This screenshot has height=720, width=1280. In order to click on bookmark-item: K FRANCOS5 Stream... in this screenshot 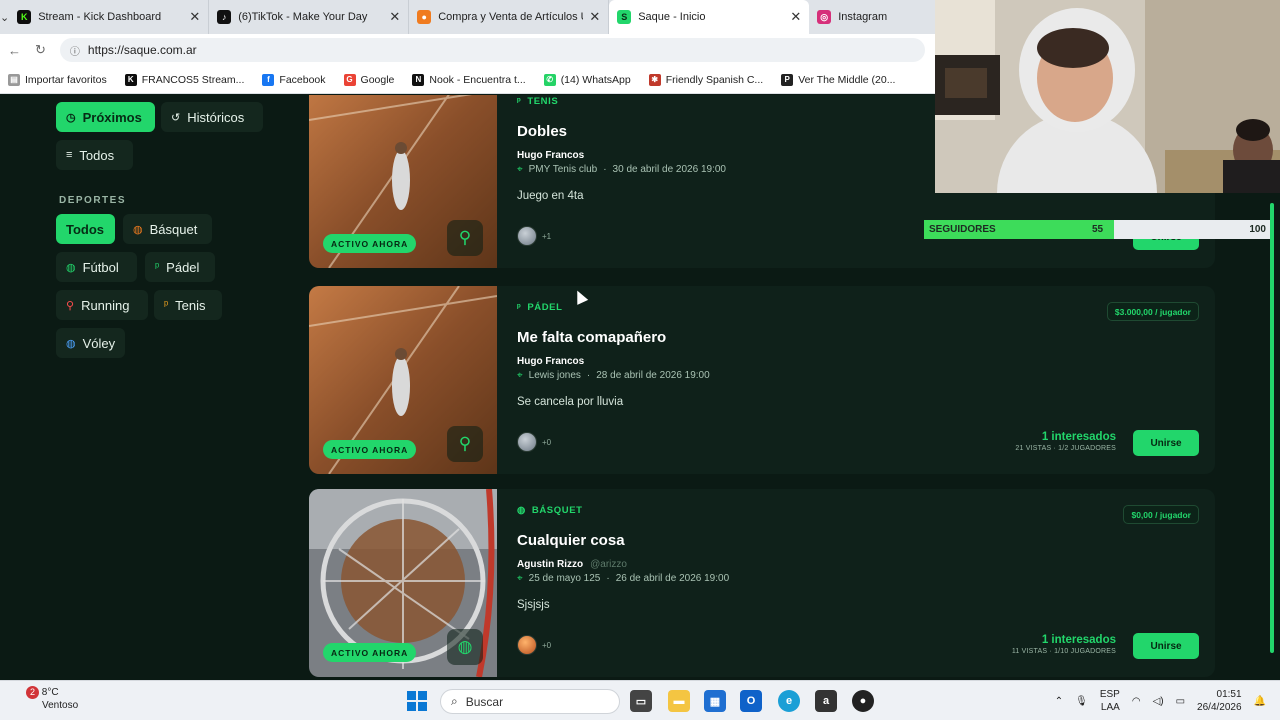, I will do `click(184, 79)`.